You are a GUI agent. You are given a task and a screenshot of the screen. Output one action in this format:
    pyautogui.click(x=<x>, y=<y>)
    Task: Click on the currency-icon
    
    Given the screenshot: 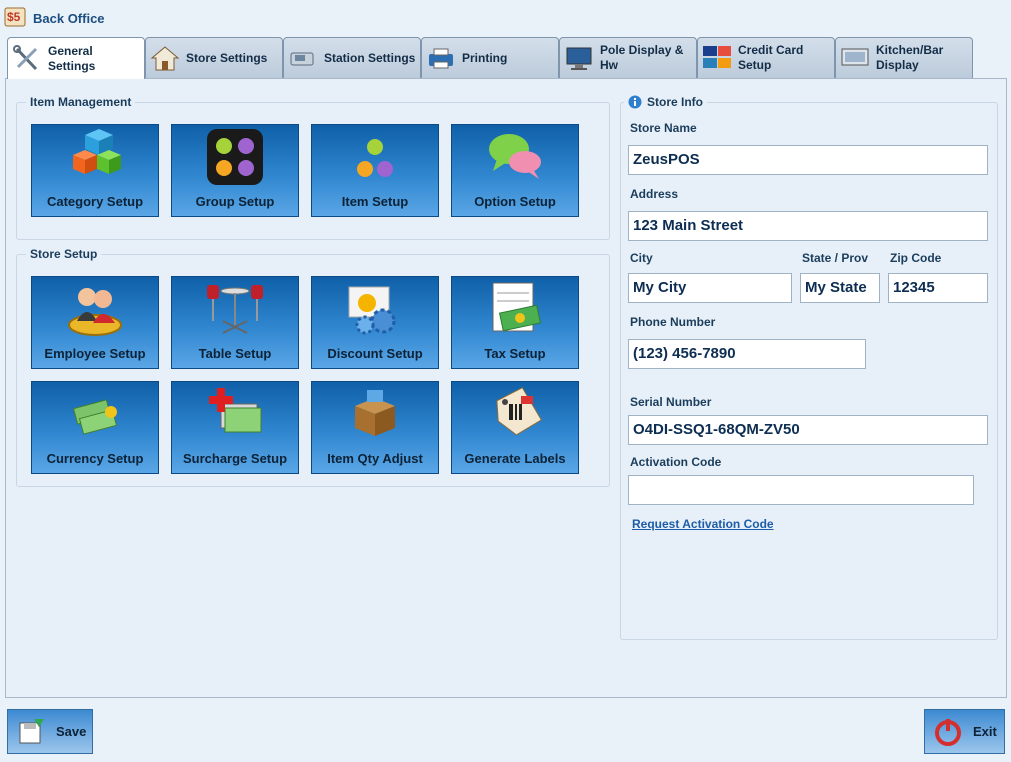 What is the action you would take?
    pyautogui.click(x=95, y=417)
    